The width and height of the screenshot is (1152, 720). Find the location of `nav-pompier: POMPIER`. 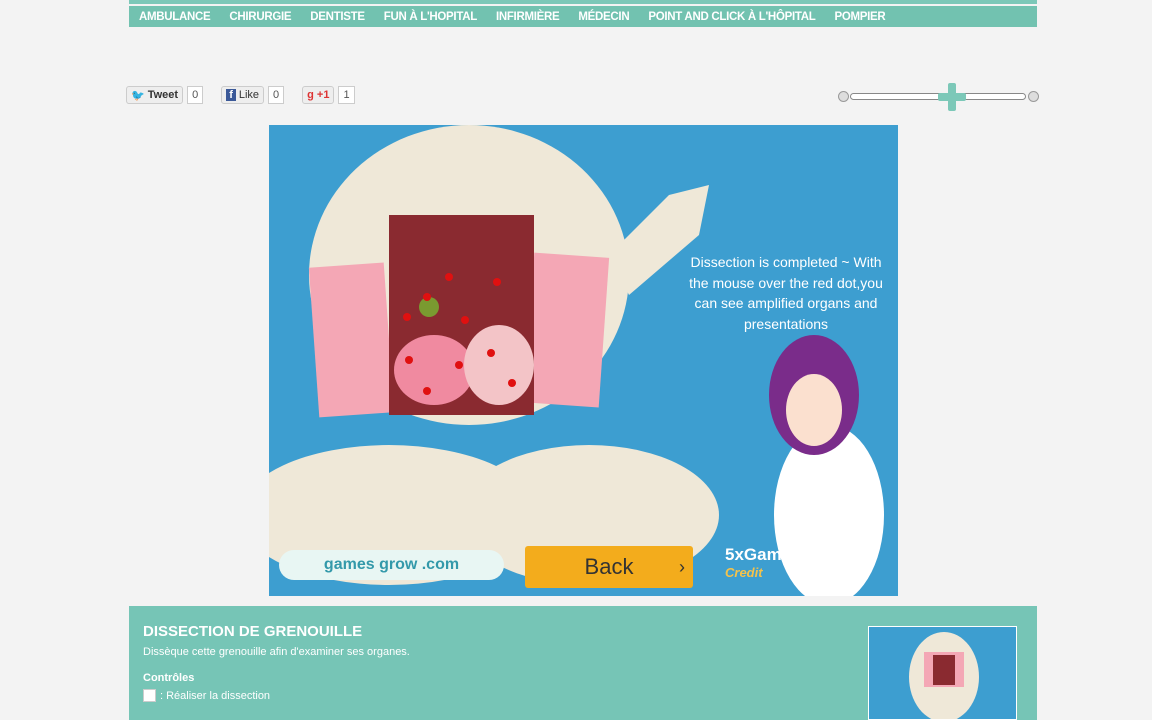

nav-pompier: POMPIER is located at coordinates (859, 17).